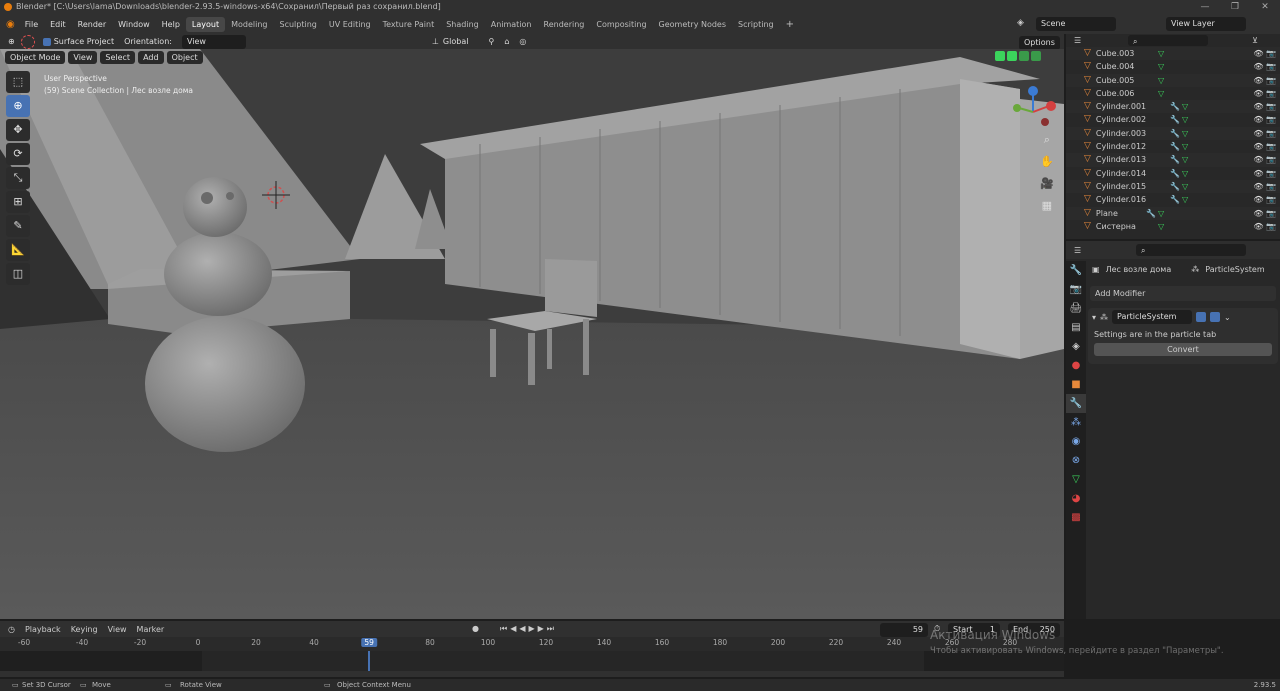 The width and height of the screenshot is (1280, 691). What do you see at coordinates (1168, 40) in the screenshot?
I see `outliner-search: ⌕` at bounding box center [1168, 40].